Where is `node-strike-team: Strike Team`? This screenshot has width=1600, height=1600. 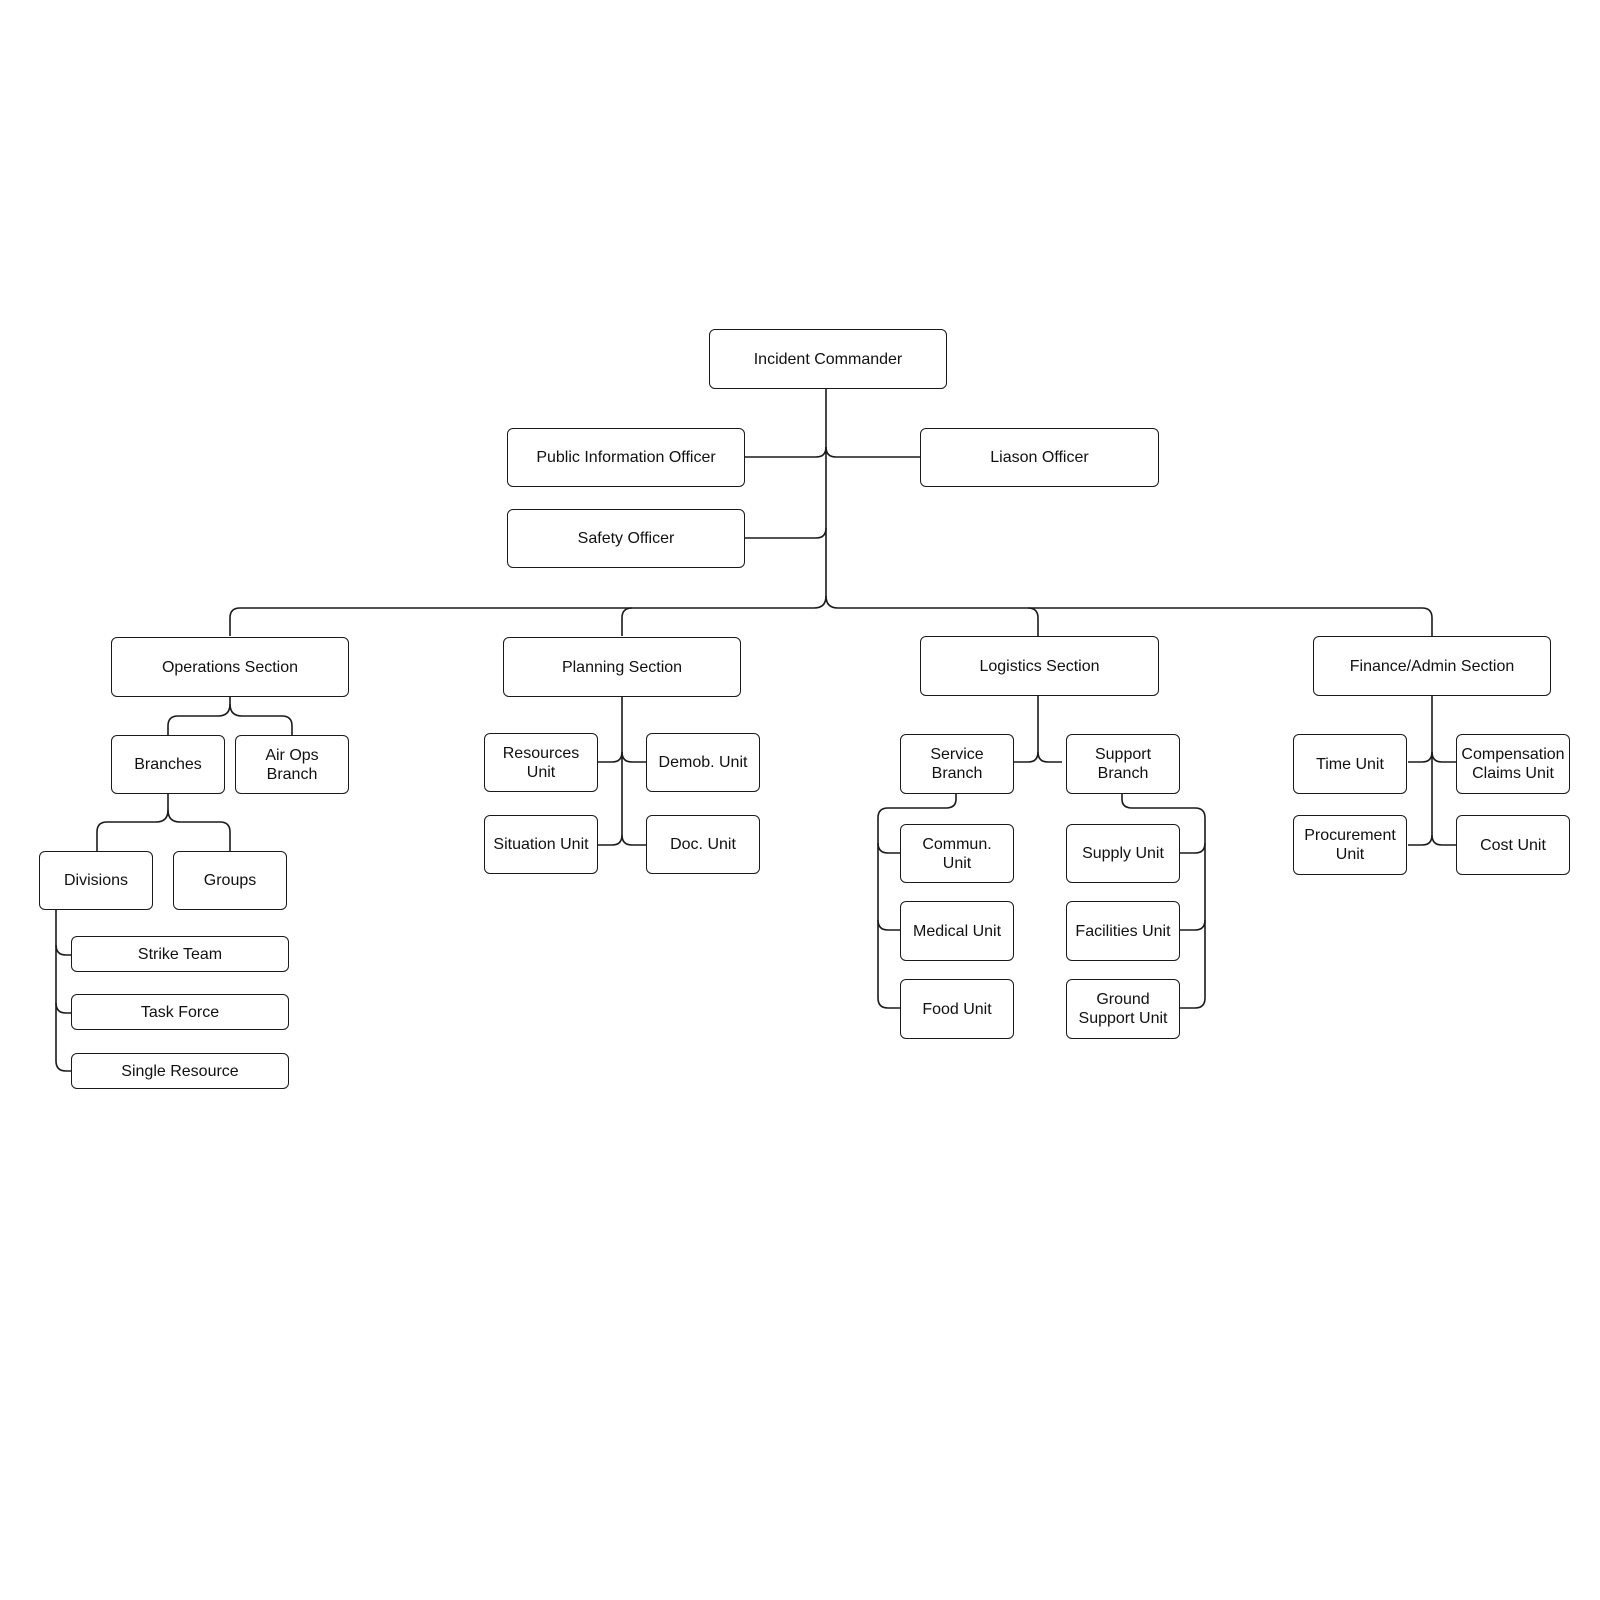
node-strike-team: Strike Team is located at coordinates (180, 954).